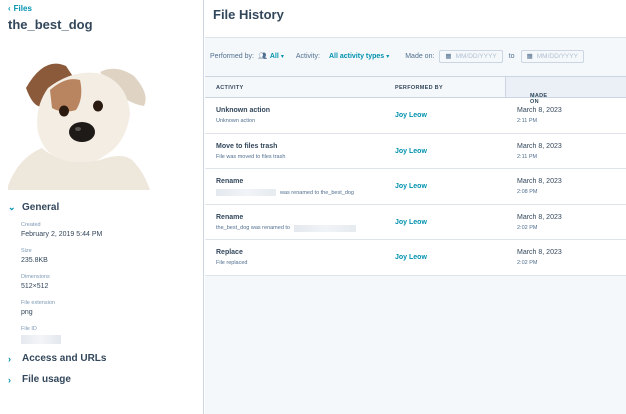 This screenshot has width=626, height=414. Describe the element at coordinates (419, 88) in the screenshot. I see `column-performed-by: PERFORMED BY` at that location.